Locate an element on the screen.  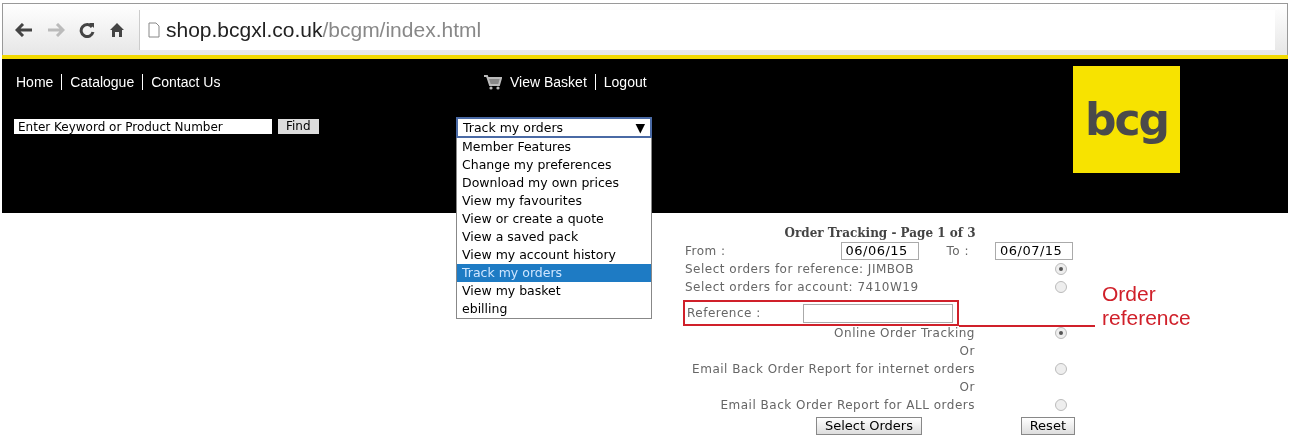
option-label: Email Back Order Report for internet orders is located at coordinates (833, 369).